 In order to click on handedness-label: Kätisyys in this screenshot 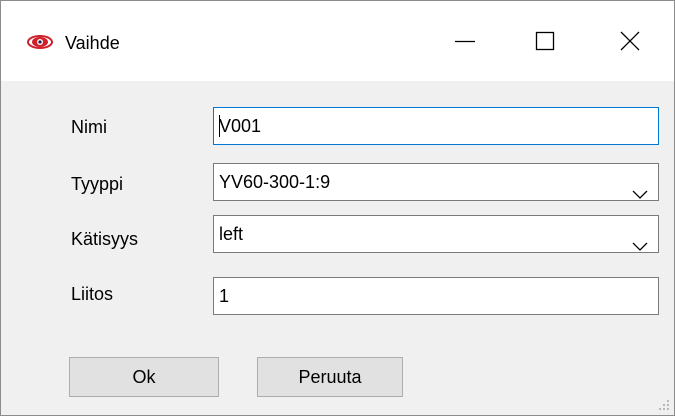, I will do `click(105, 239)`.